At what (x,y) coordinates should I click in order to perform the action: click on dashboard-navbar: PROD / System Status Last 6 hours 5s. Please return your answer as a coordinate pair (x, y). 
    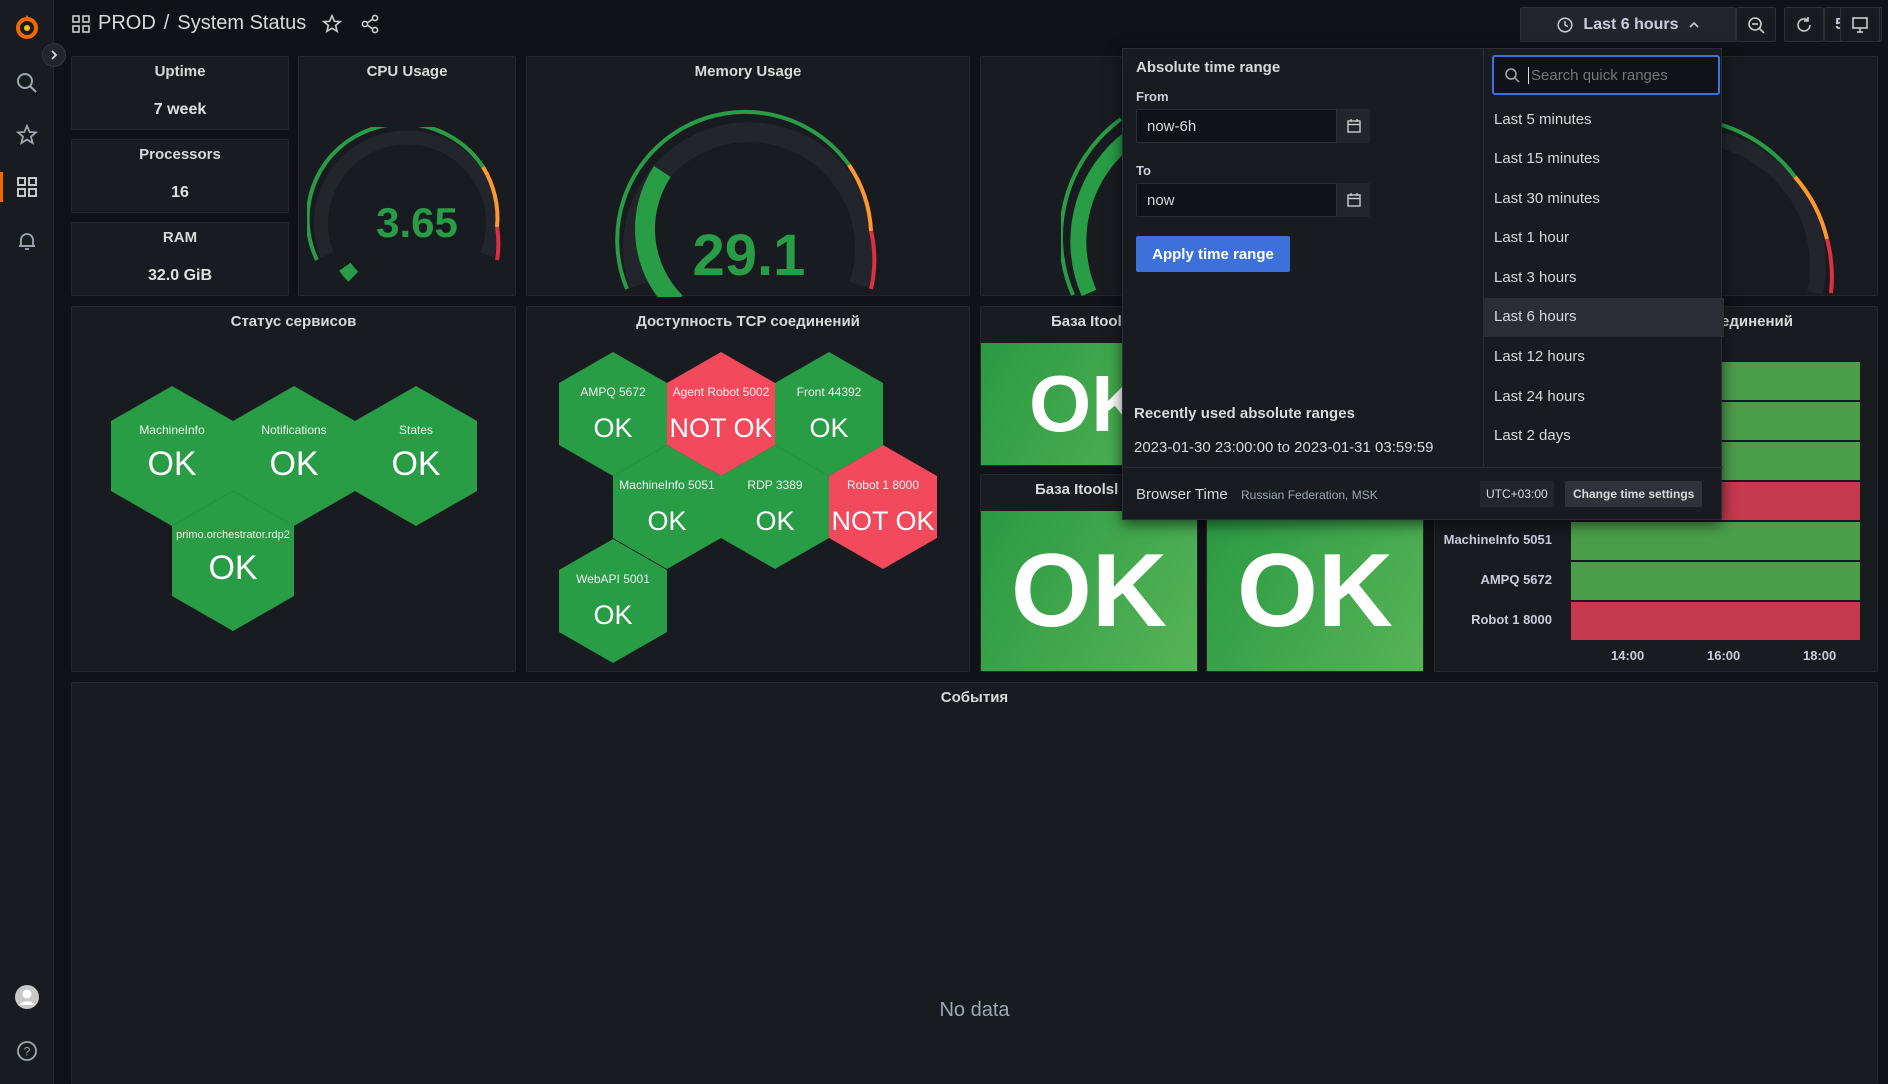
    Looking at the image, I should click on (971, 25).